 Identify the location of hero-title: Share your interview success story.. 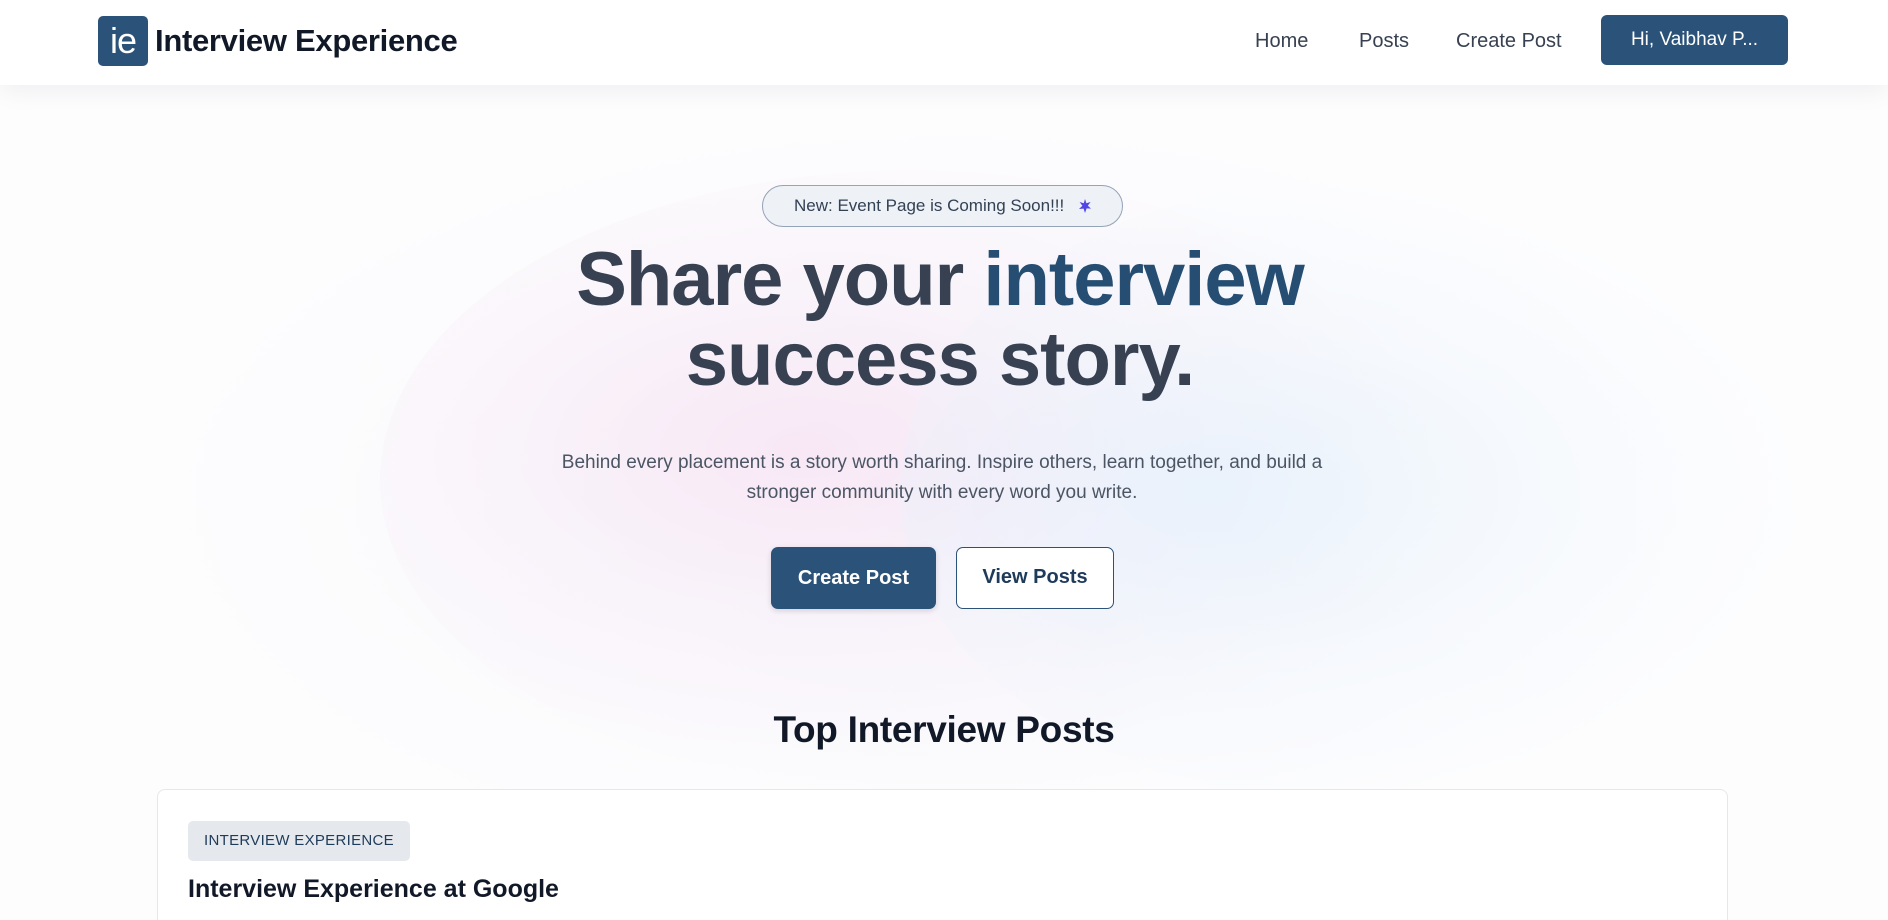
(940, 320).